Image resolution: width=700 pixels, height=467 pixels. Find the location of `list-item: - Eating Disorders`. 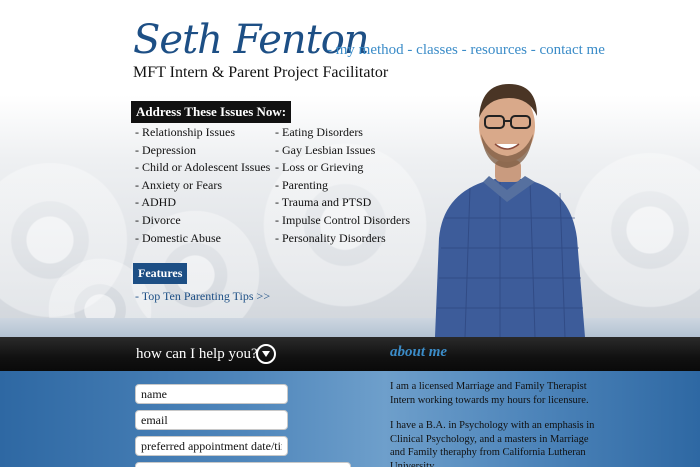

list-item: - Eating Disorders is located at coordinates (319, 132).